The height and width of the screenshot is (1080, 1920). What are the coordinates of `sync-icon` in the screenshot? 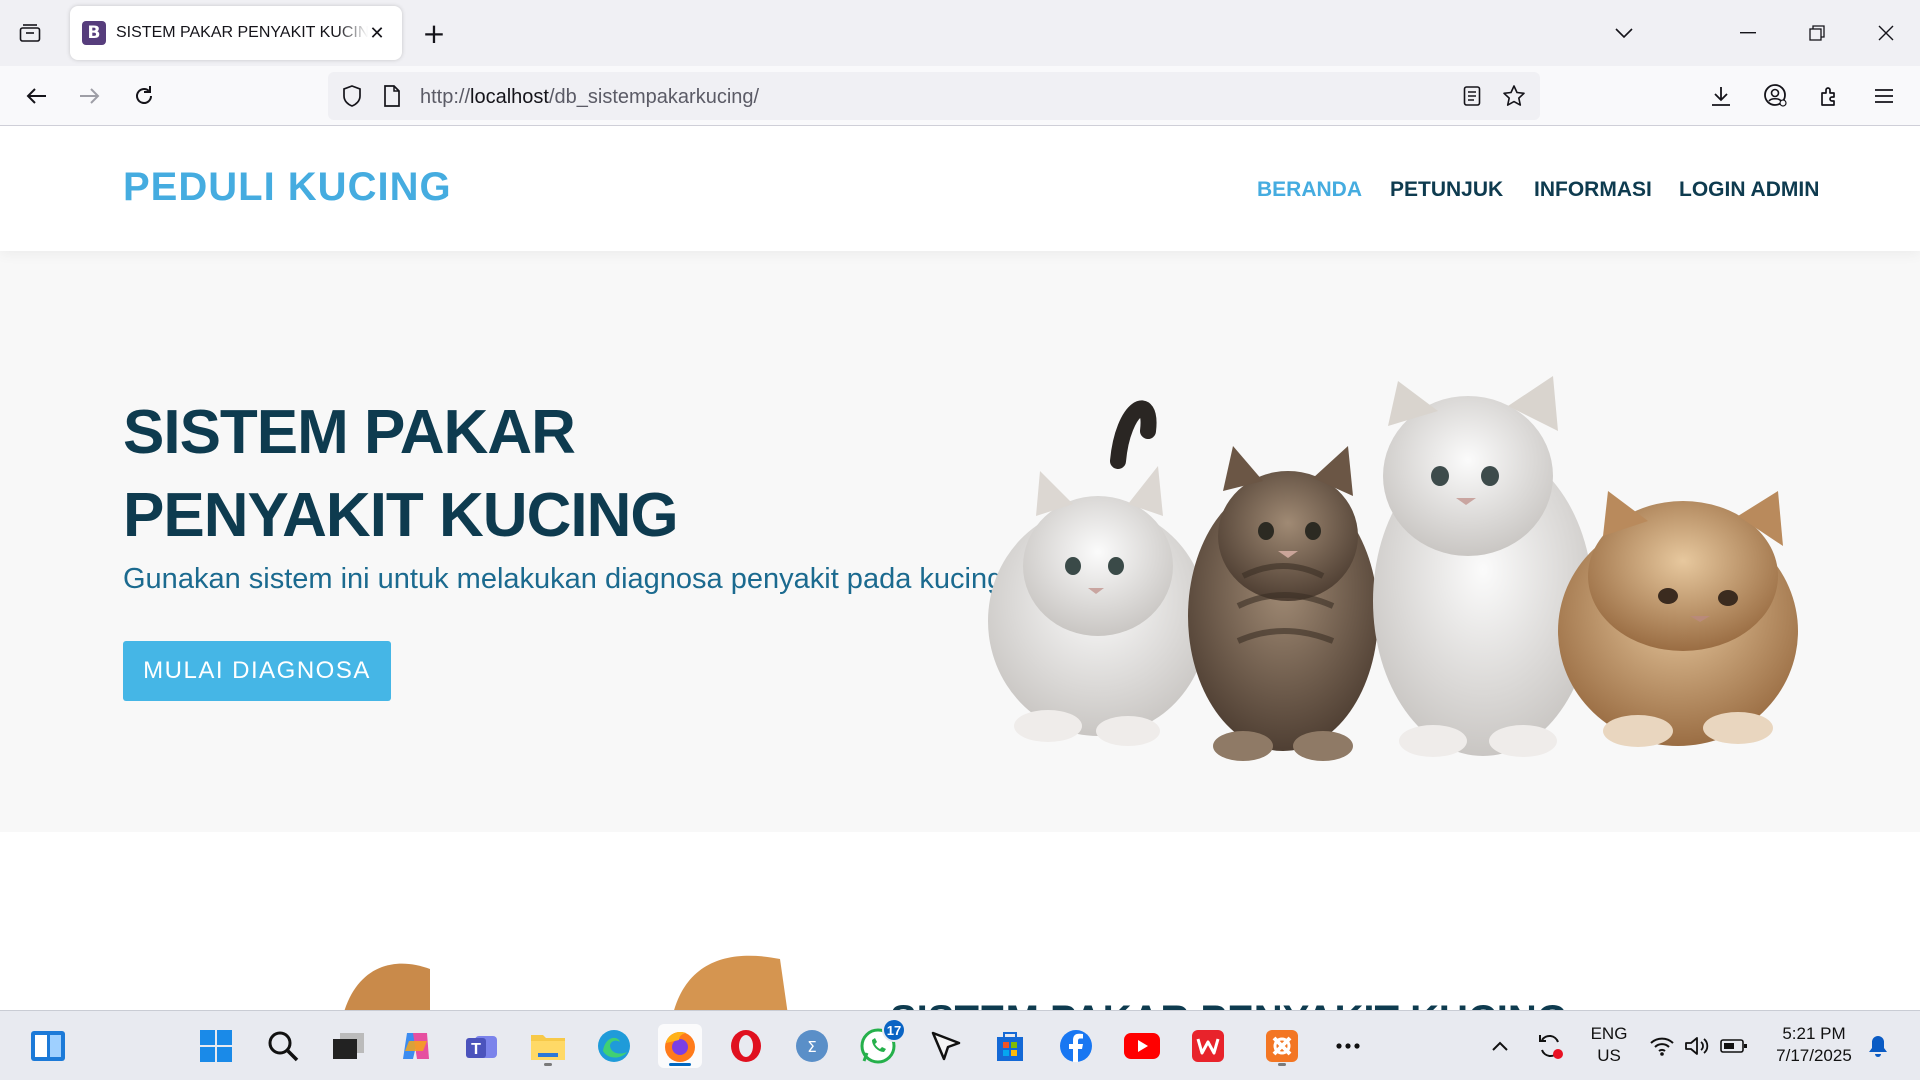 It's located at (1550, 1046).